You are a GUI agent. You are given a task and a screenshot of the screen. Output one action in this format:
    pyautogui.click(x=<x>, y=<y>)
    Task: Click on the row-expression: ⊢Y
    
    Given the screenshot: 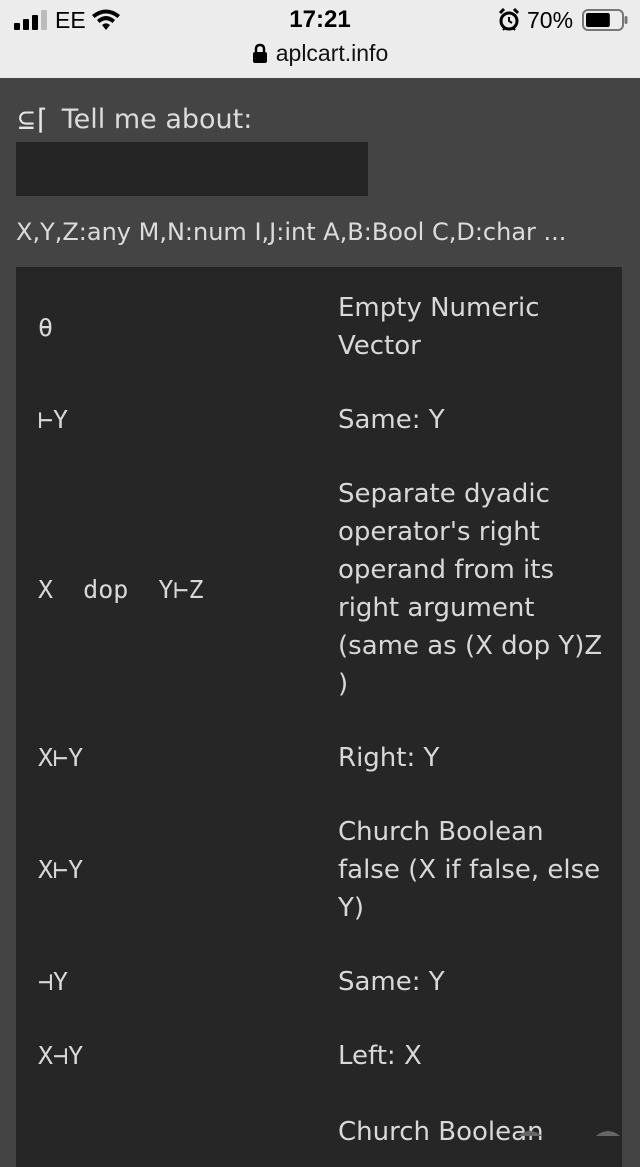 What is the action you would take?
    pyautogui.click(x=53, y=419)
    